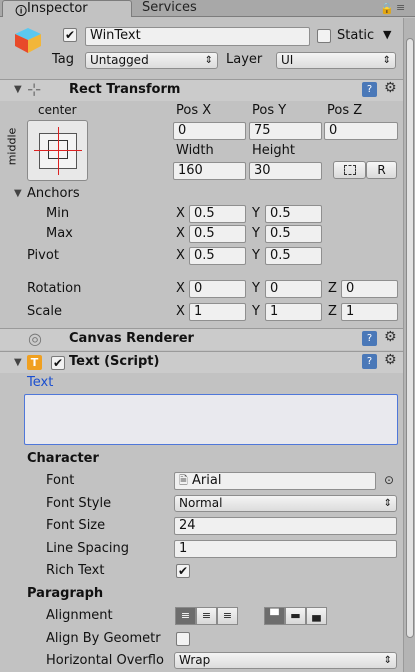  Describe the element at coordinates (79, 503) in the screenshot. I see `font-style-label: Font Style` at that location.